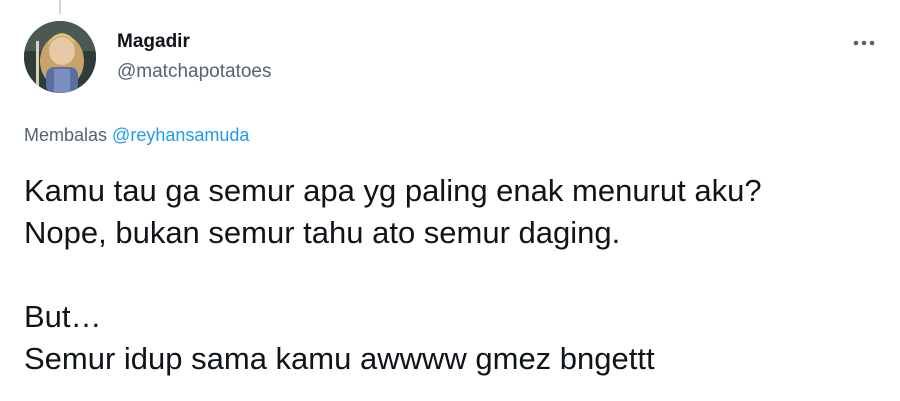 The width and height of the screenshot is (900, 401). I want to click on reply-prefix: Membalas, so click(66, 135).